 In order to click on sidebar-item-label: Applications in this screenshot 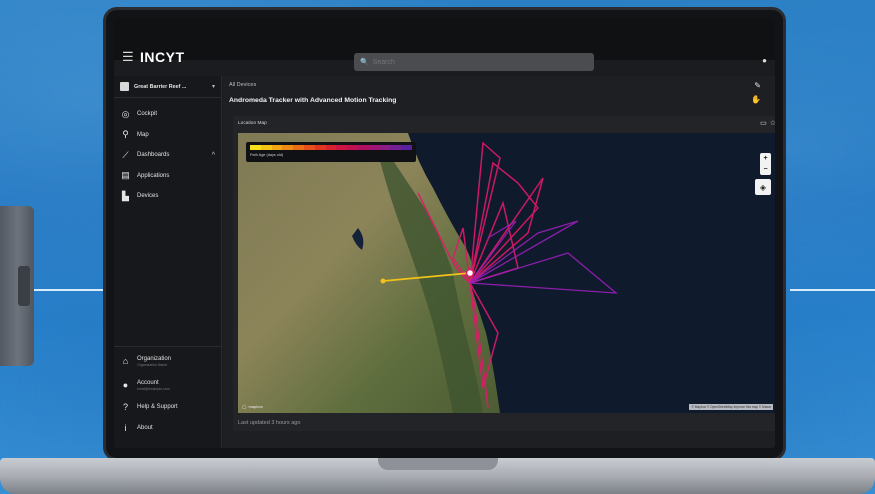, I will do `click(153, 175)`.